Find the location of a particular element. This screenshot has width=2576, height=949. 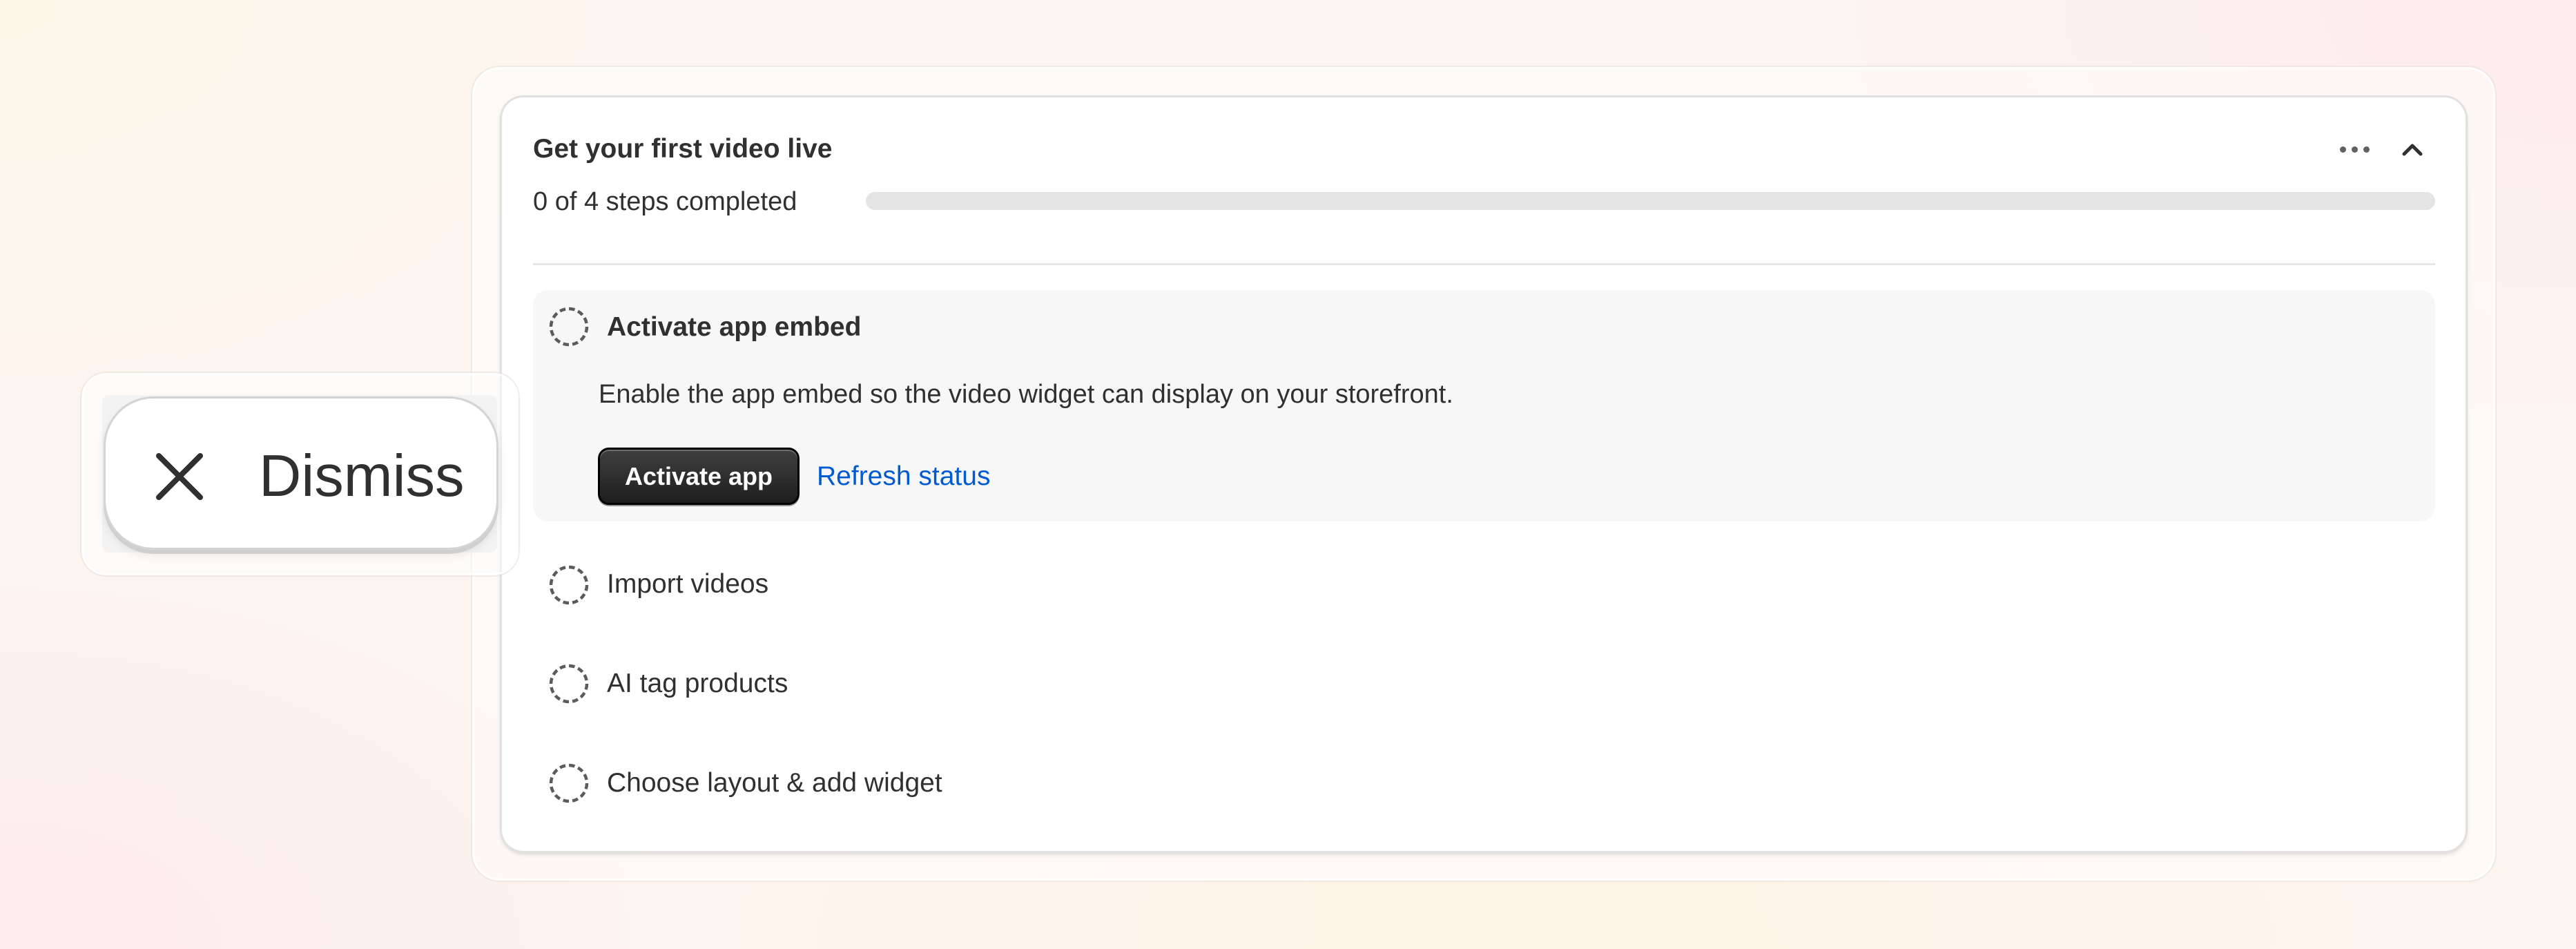

chevron-up-icon is located at coordinates (2412, 149).